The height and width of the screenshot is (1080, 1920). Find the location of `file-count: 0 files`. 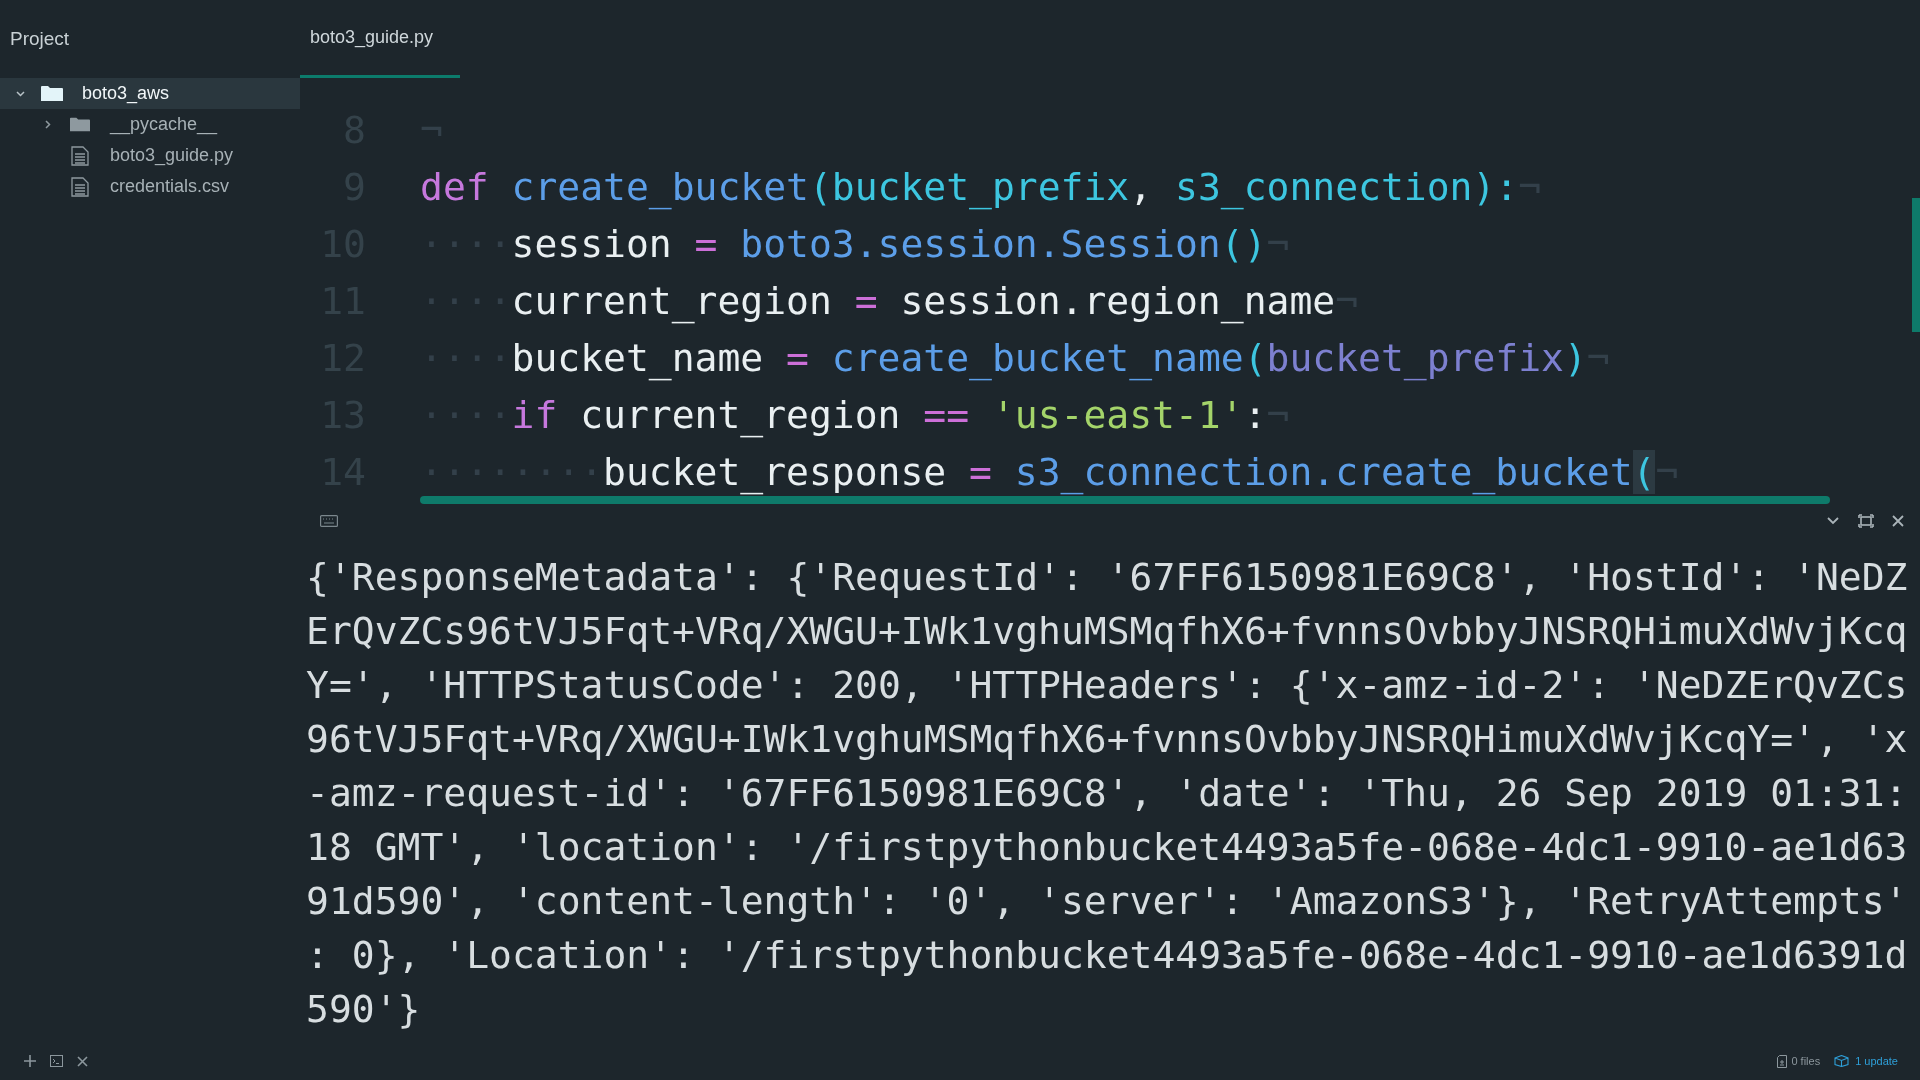

file-count: 0 files is located at coordinates (1806, 1061).